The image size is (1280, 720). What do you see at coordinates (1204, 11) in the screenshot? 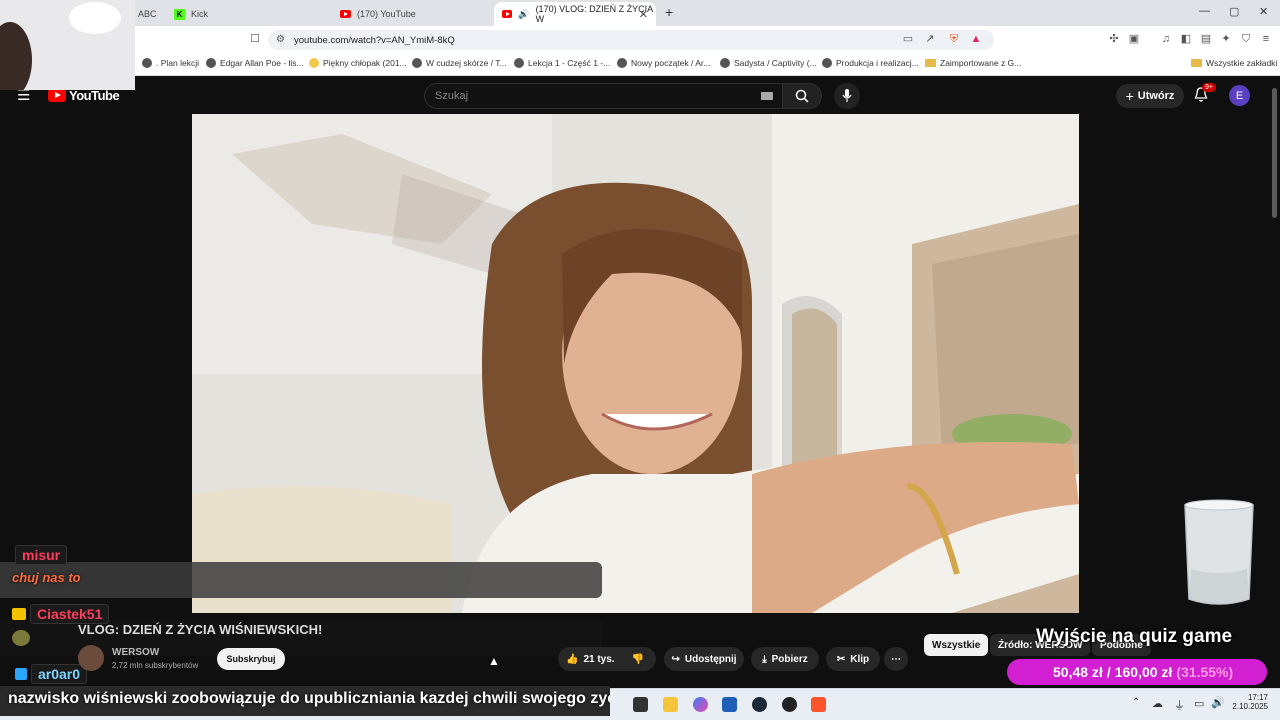
I see `minimize-button: —` at bounding box center [1204, 11].